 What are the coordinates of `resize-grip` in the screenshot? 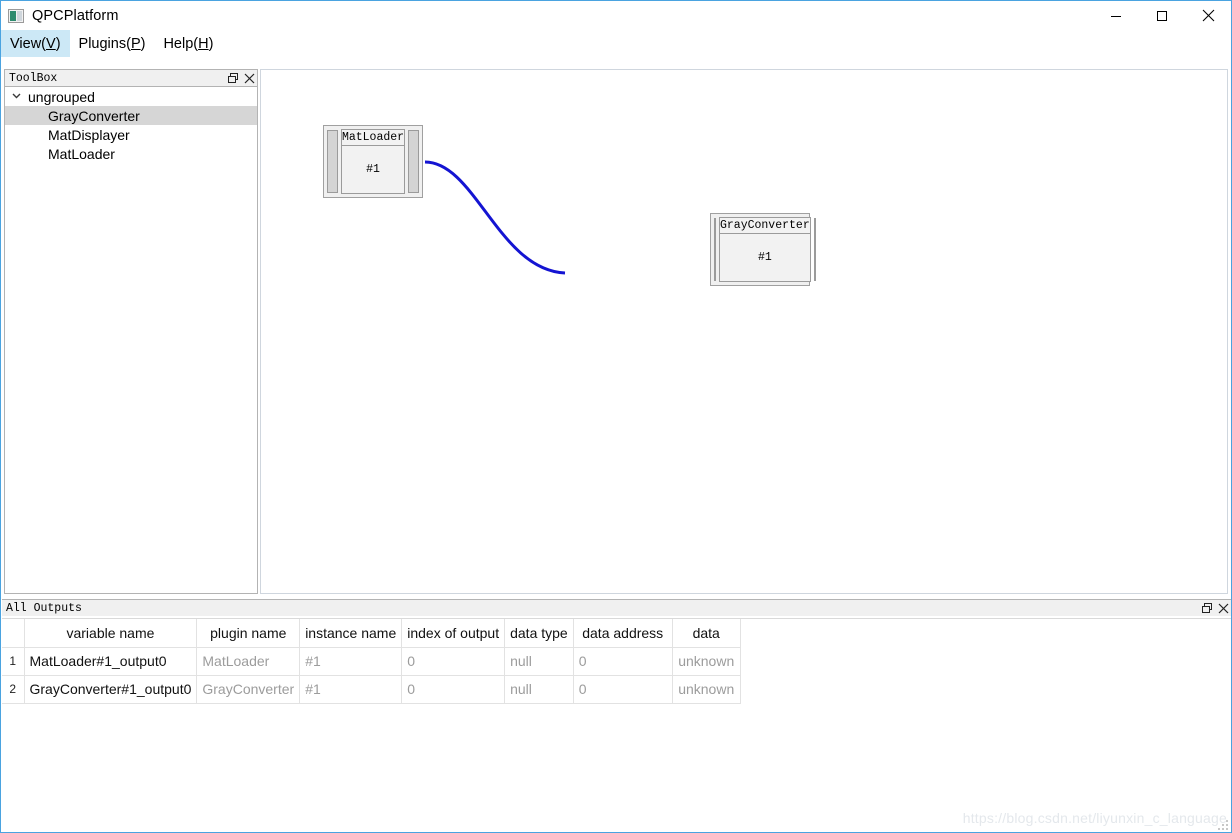 It's located at (1222, 824).